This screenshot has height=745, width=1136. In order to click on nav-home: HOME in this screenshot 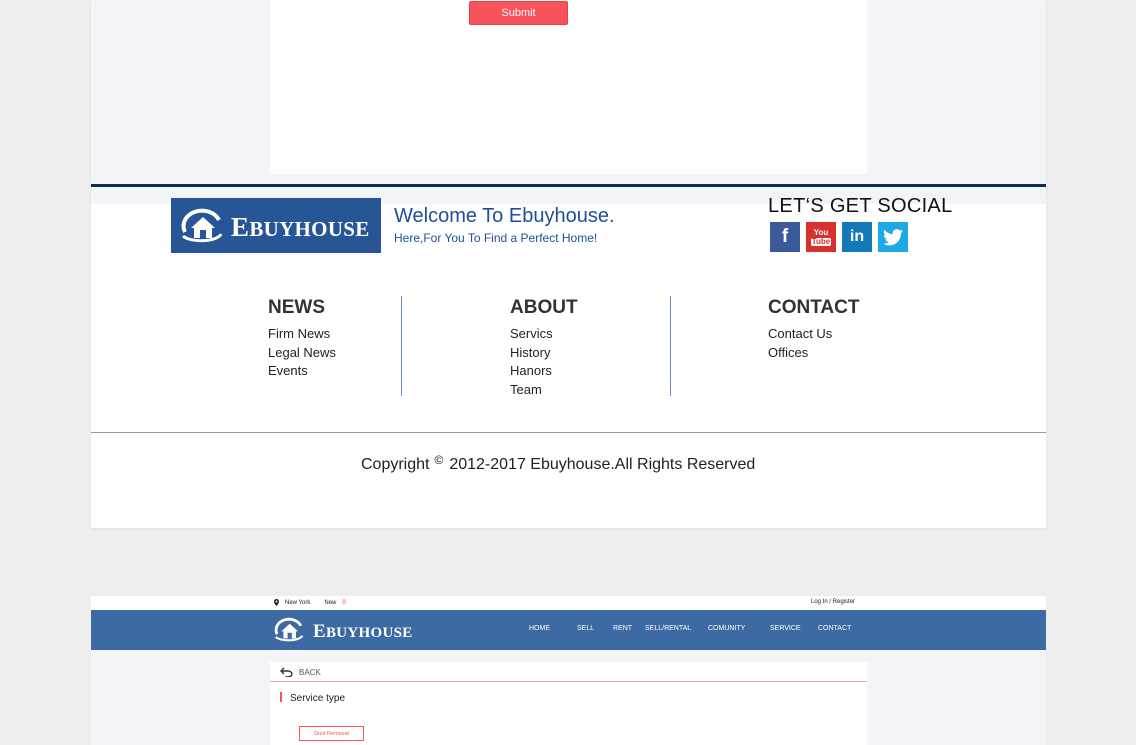, I will do `click(539, 628)`.